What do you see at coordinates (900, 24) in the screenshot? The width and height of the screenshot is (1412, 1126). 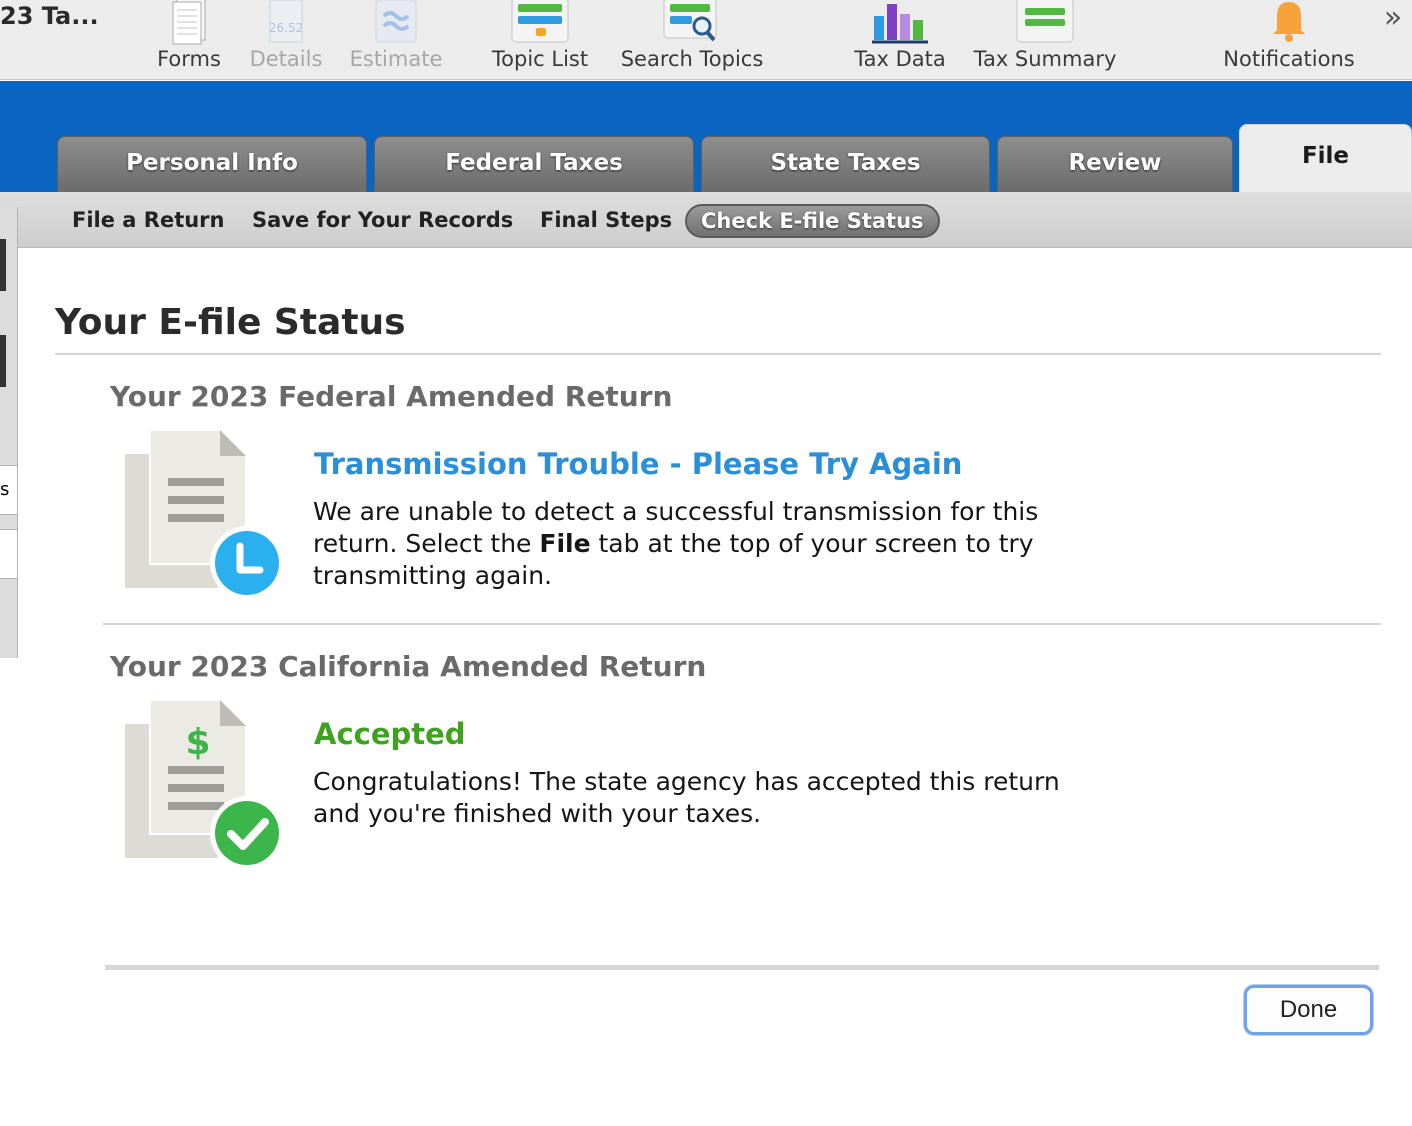 I see `tax-data-icon` at bounding box center [900, 24].